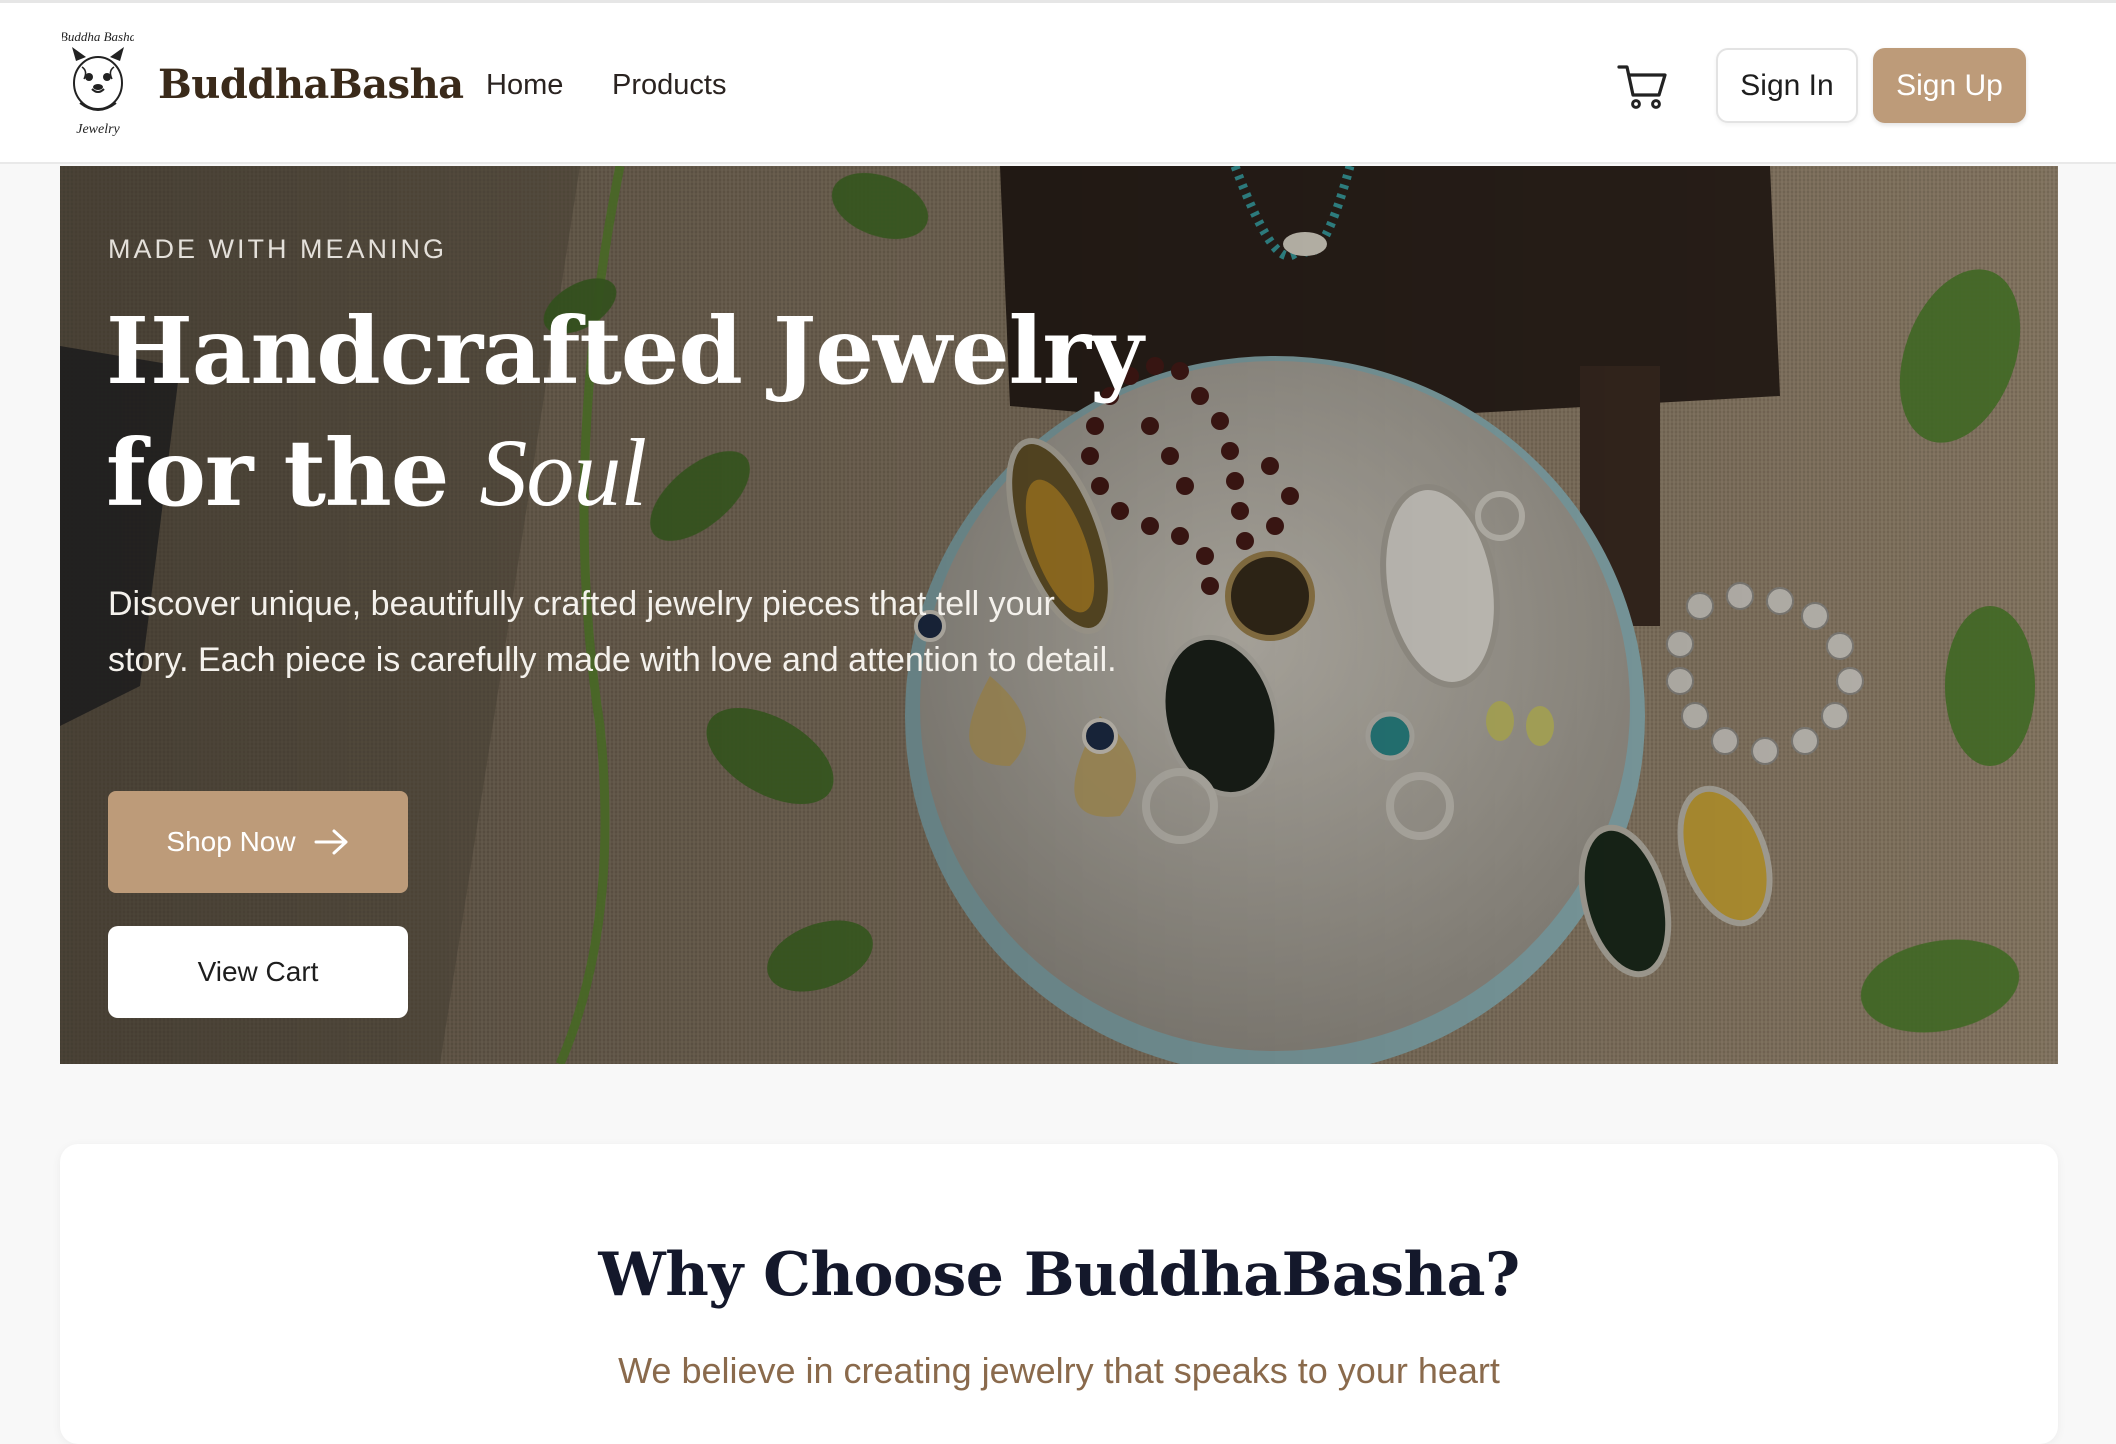 This screenshot has height=1444, width=2116. I want to click on hero-eyebrow: MADE WITH MEANING, so click(277, 249).